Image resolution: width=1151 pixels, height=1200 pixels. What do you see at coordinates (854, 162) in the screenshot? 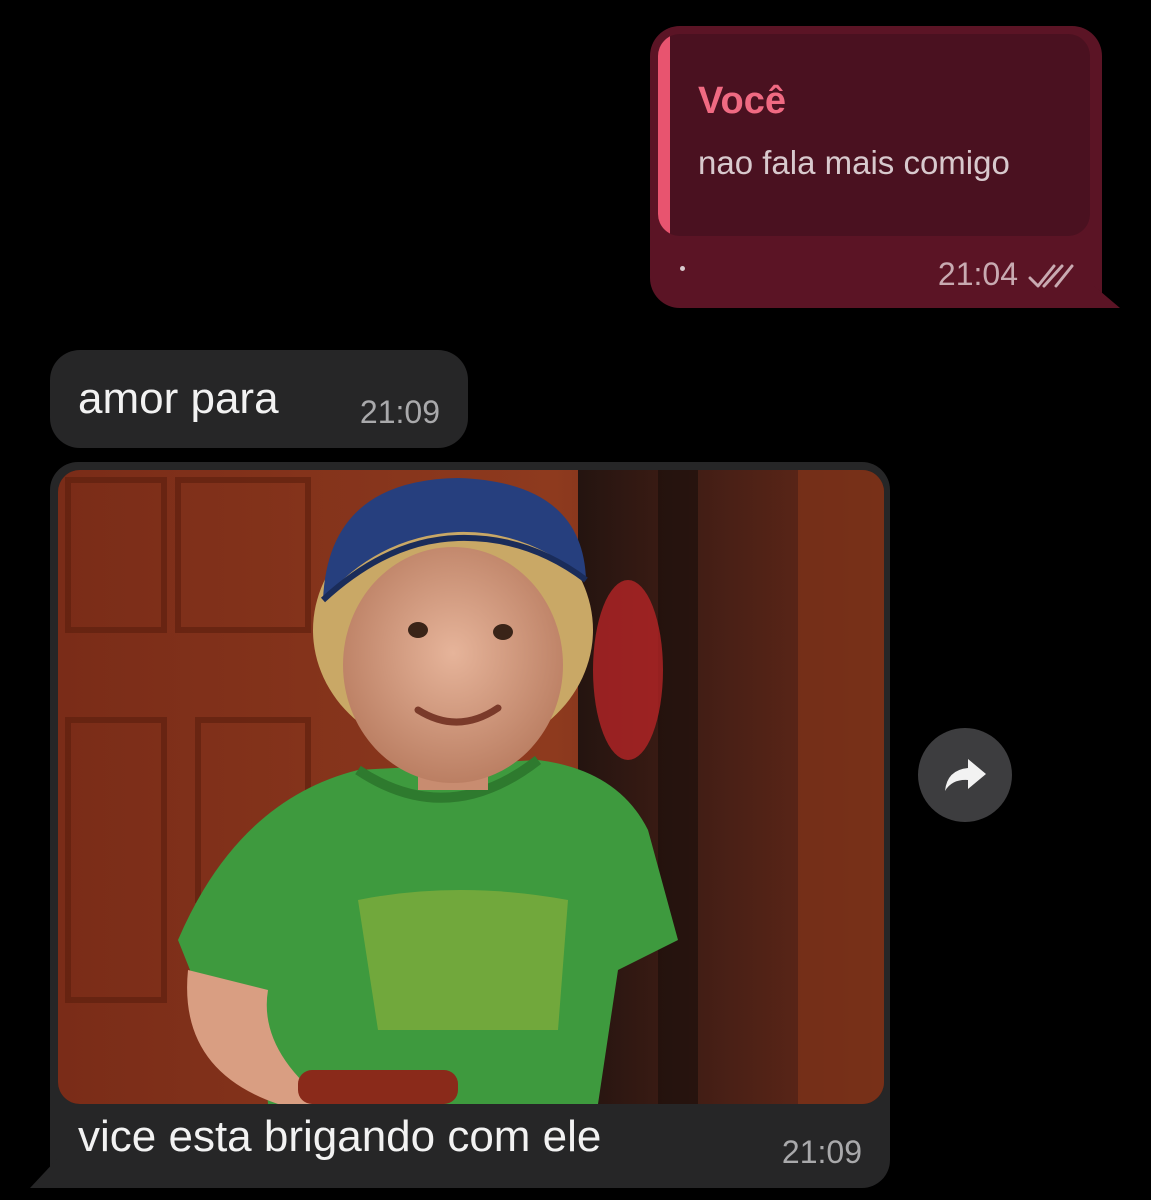
I see `quote-text: nao fala mais comigo` at bounding box center [854, 162].